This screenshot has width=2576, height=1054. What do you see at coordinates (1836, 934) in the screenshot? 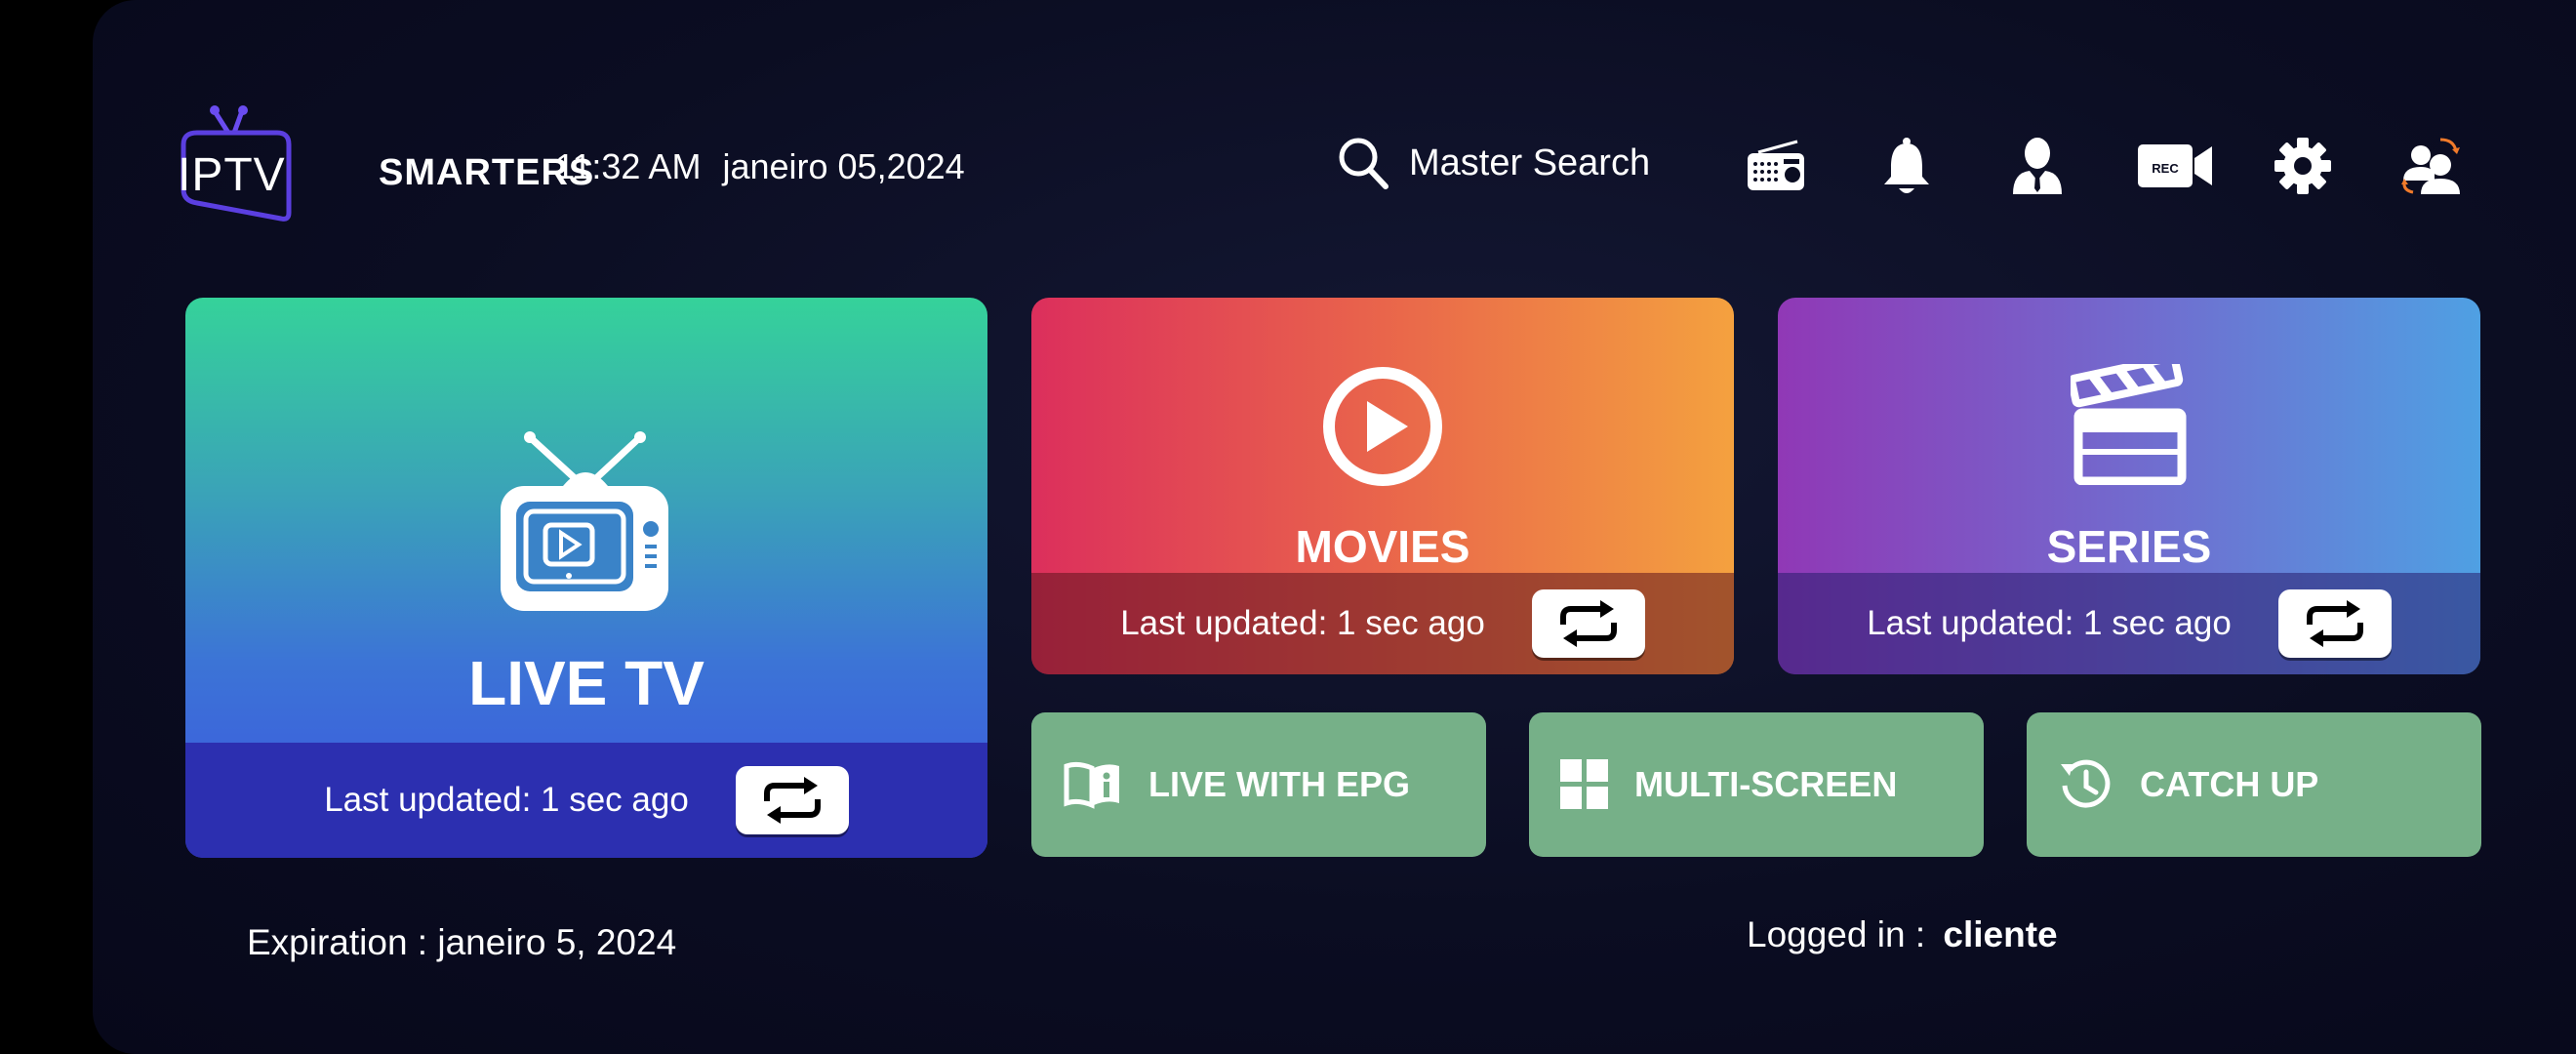
I see `logged-in-label: Logged in :` at bounding box center [1836, 934].